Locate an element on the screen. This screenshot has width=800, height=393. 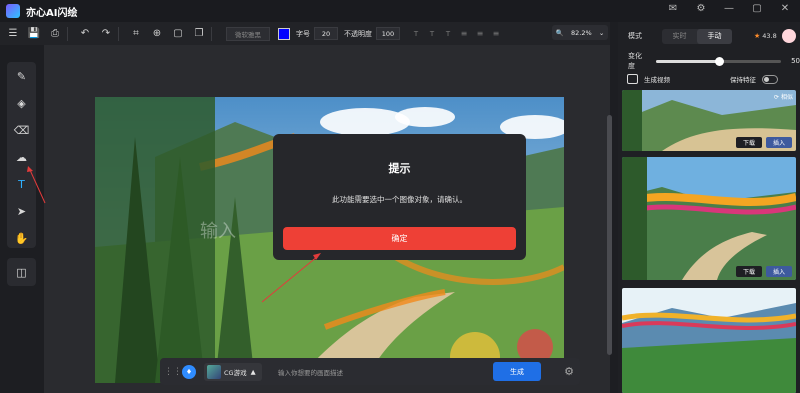
opacity-label: 不透明度 is located at coordinates (358, 33).